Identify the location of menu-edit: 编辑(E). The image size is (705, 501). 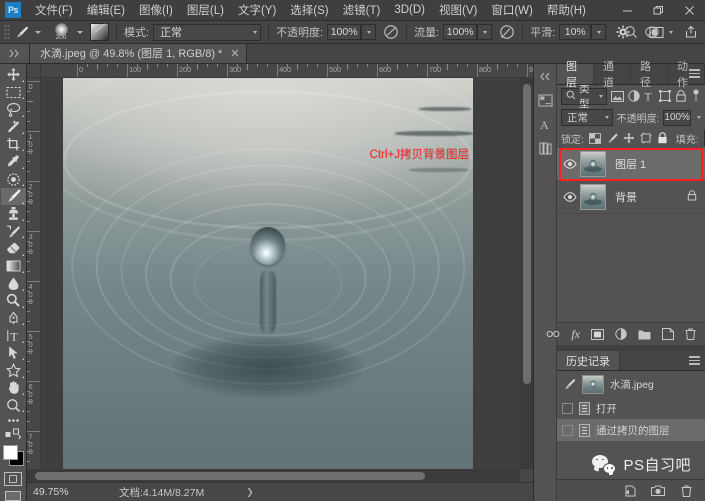
(106, 10).